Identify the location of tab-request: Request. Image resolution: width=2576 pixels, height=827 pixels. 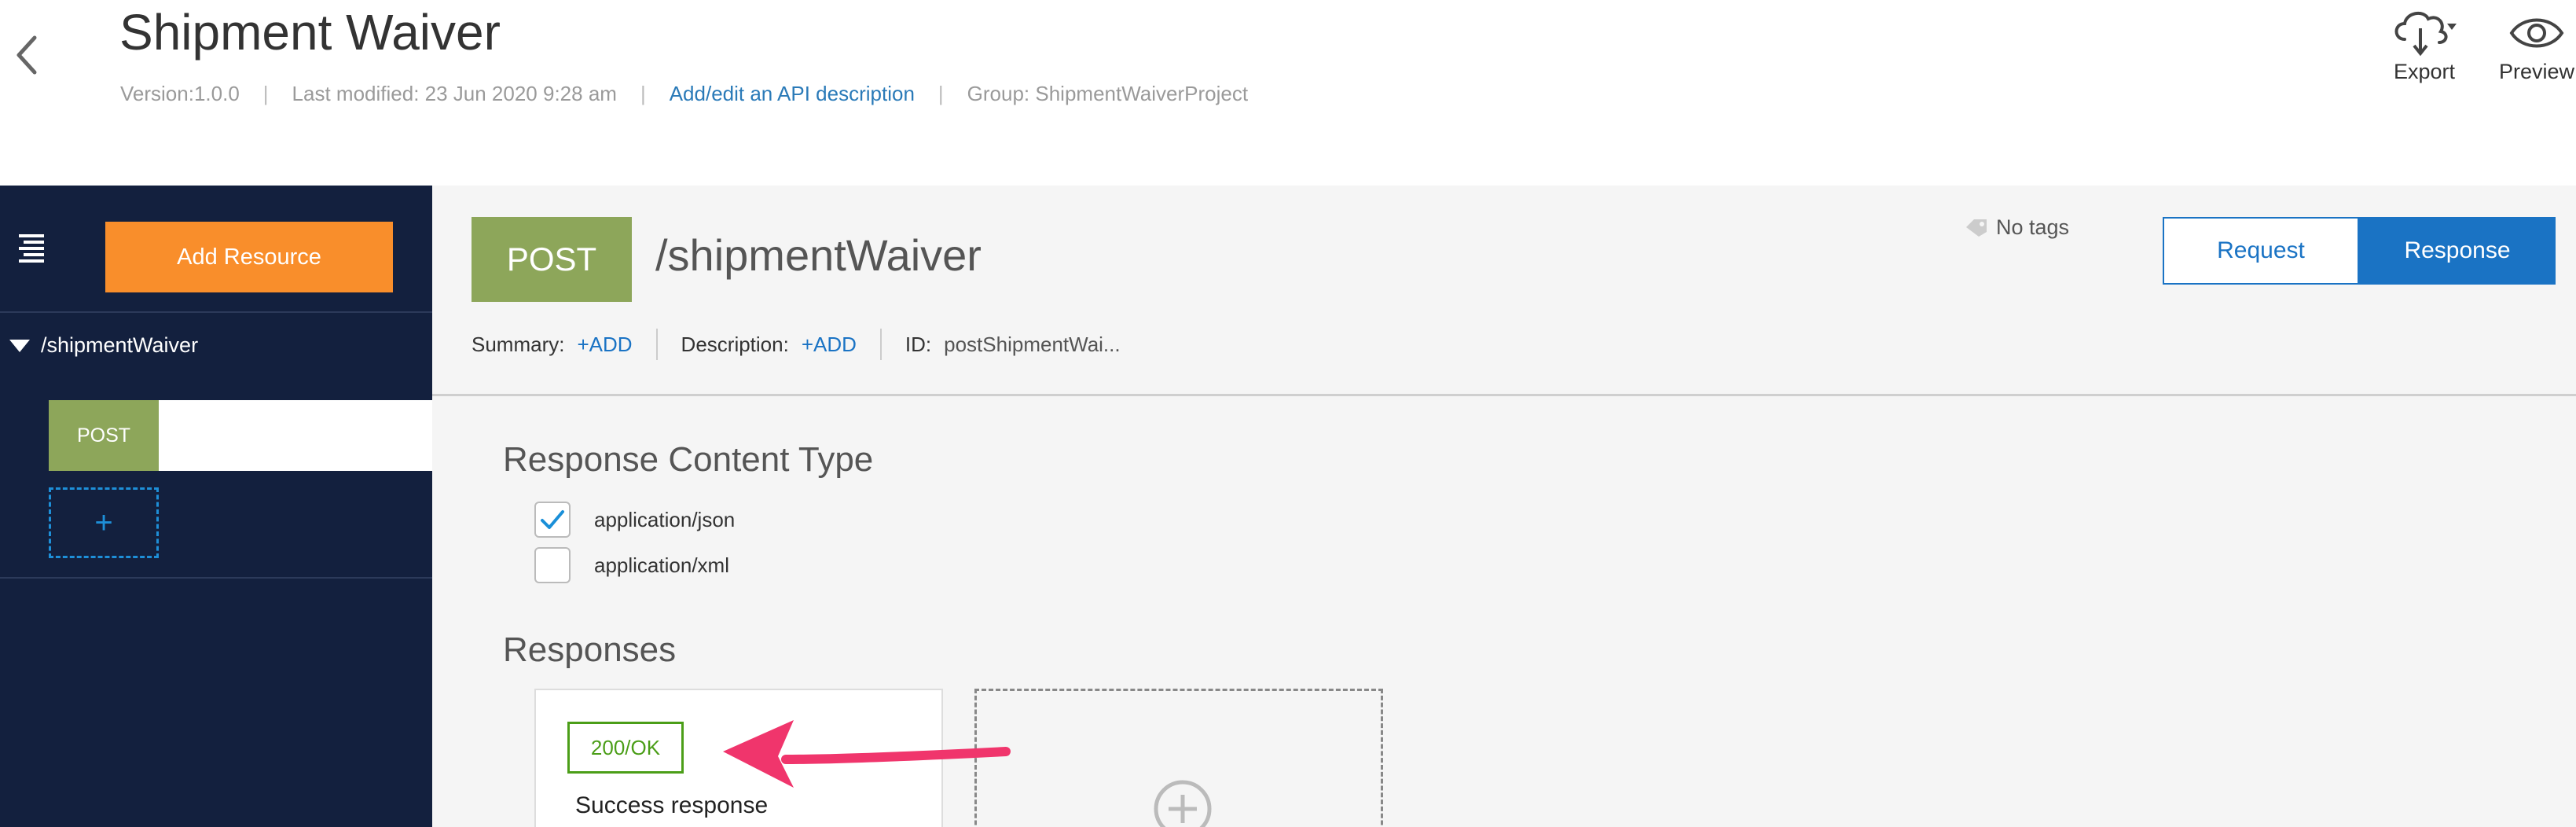
(2261, 251).